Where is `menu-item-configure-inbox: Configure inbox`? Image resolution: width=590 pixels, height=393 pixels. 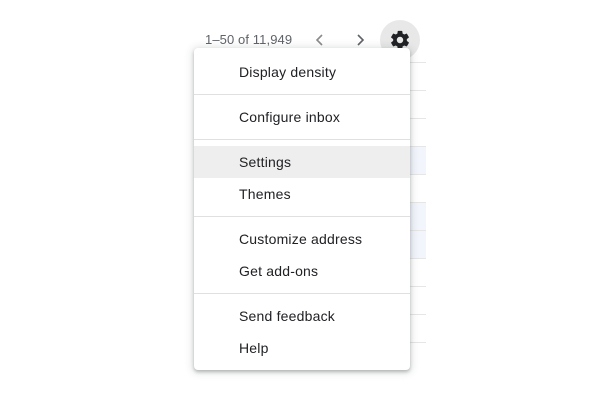 menu-item-configure-inbox: Configure inbox is located at coordinates (302, 117).